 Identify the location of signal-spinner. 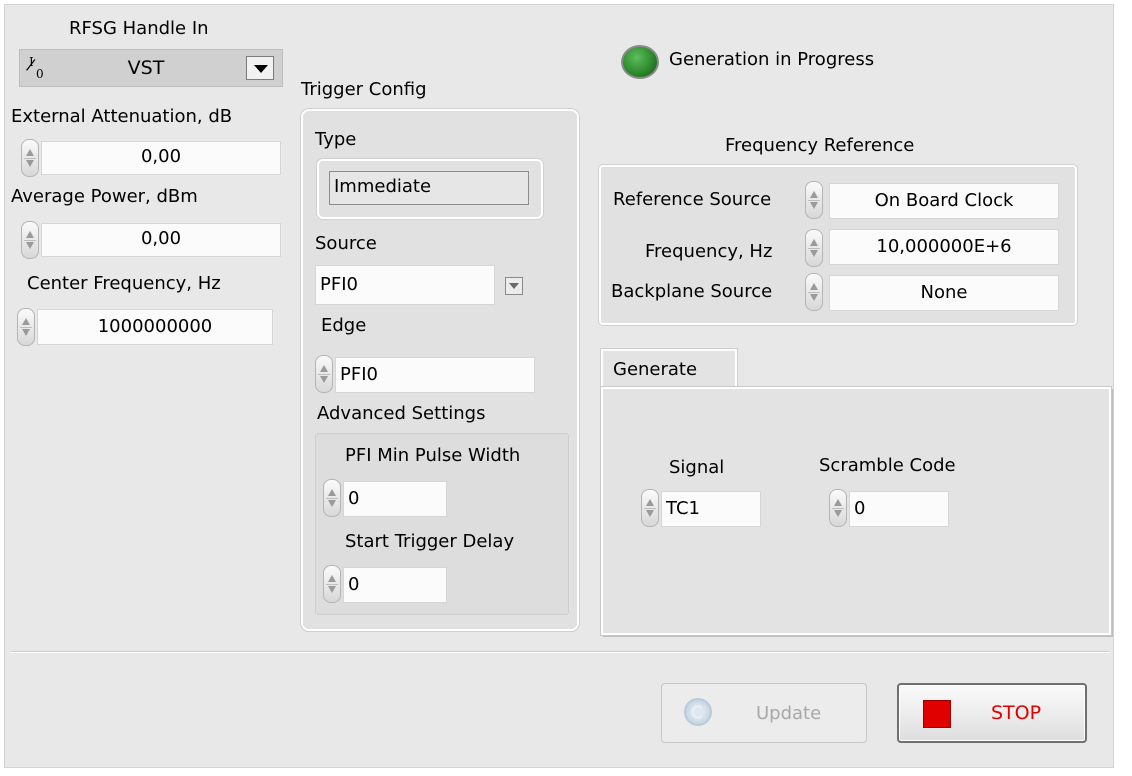
(650, 508).